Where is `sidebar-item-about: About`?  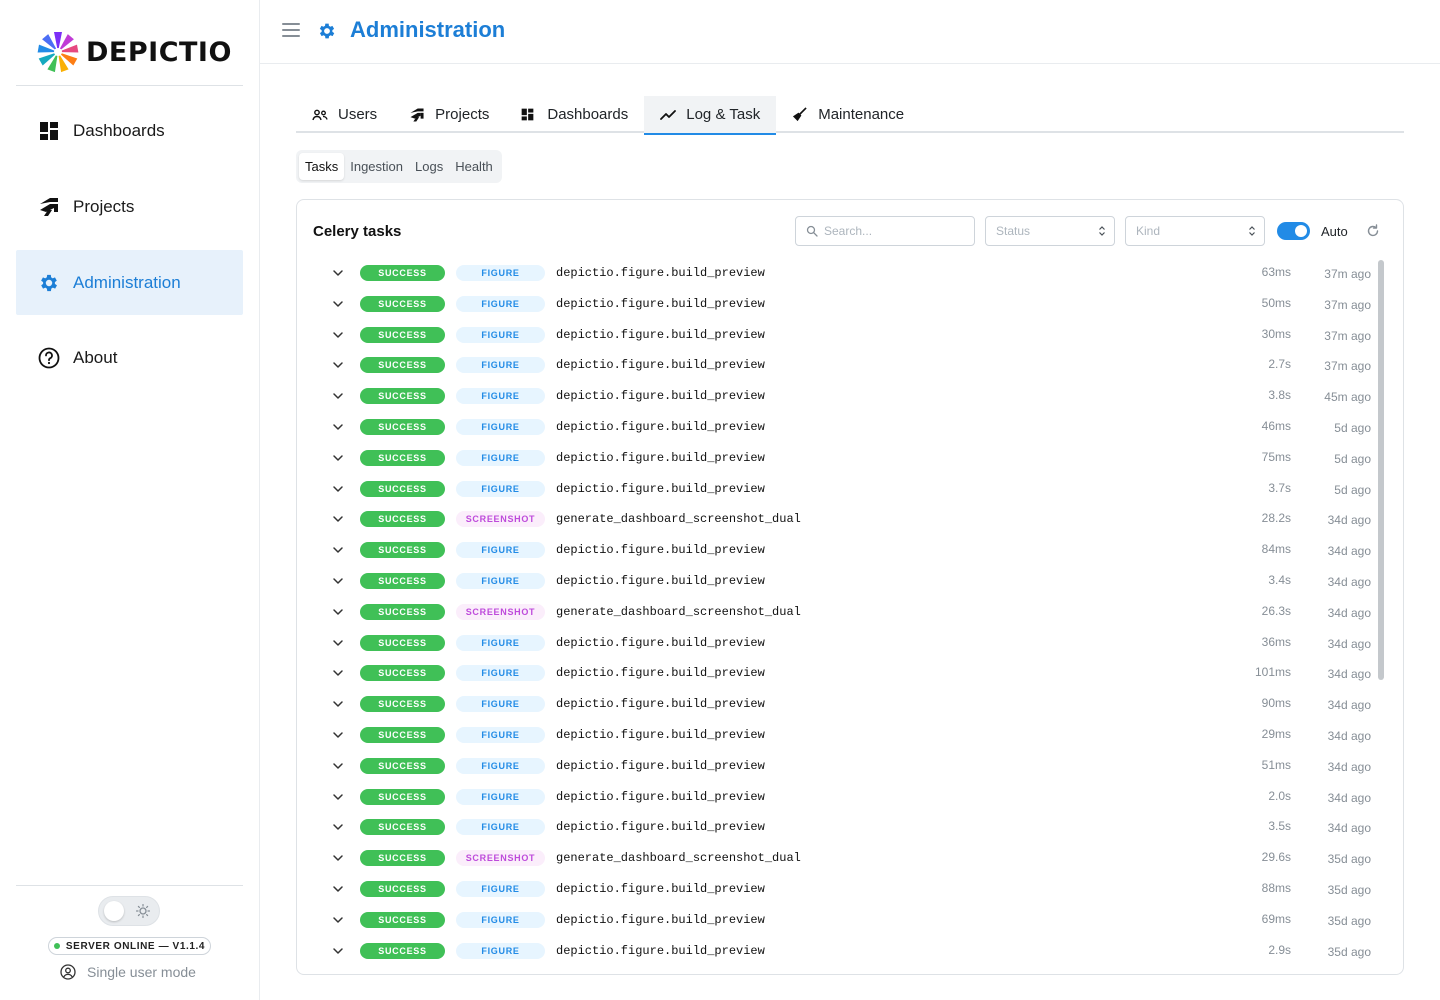 sidebar-item-about: About is located at coordinates (129, 357).